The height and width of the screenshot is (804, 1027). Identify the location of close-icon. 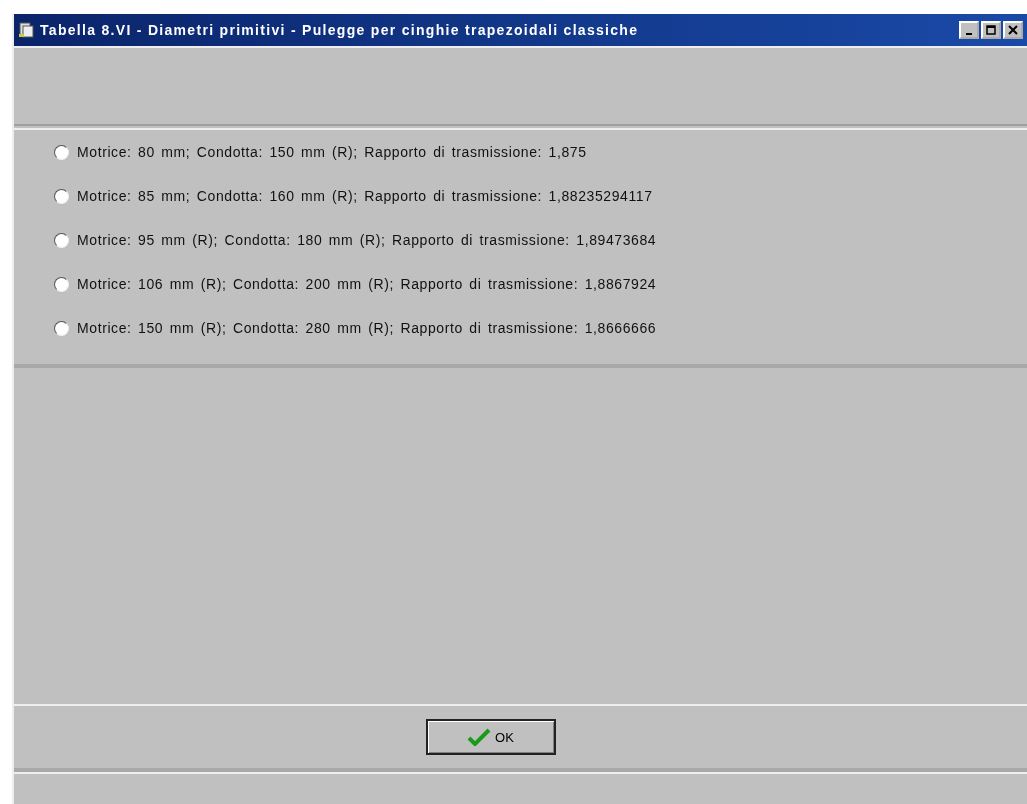
(1013, 30).